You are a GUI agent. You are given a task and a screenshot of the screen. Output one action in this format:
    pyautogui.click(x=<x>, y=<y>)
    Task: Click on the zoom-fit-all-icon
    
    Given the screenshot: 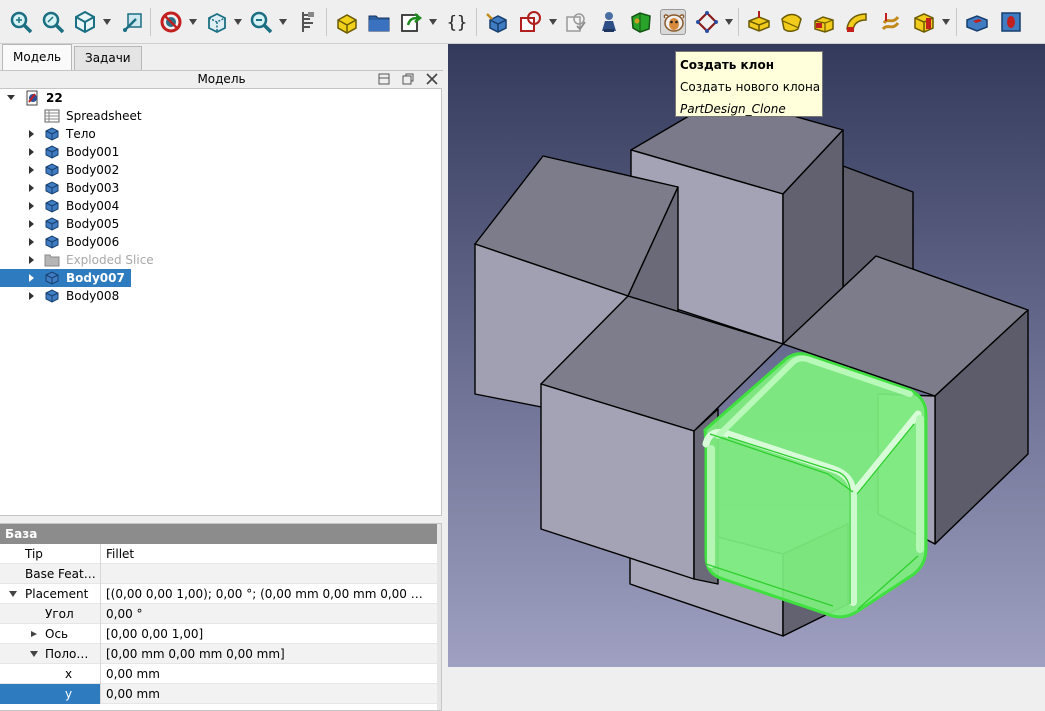 What is the action you would take?
    pyautogui.click(x=21, y=22)
    